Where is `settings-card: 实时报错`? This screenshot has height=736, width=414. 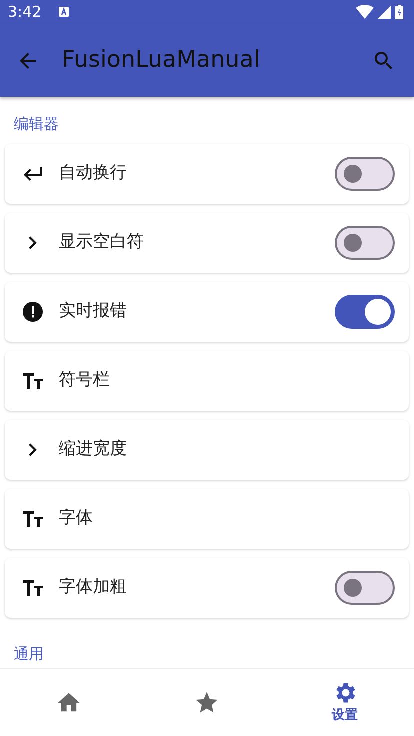 settings-card: 实时报错 is located at coordinates (207, 312).